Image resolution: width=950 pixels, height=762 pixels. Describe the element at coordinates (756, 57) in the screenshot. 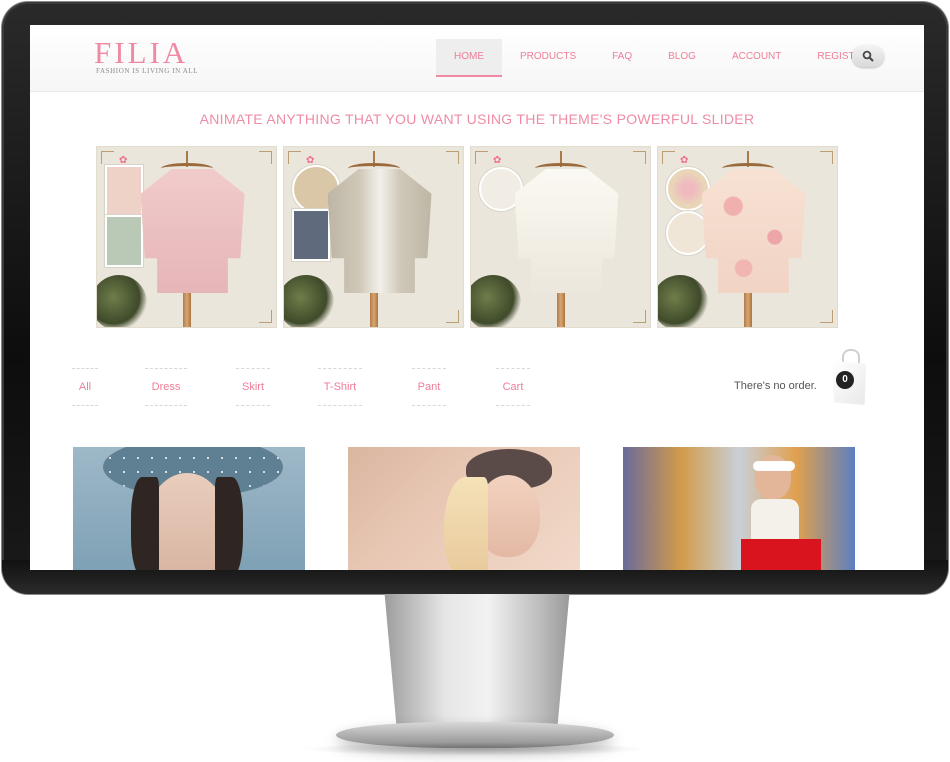

I see `nav-account: ACCOUNT` at that location.